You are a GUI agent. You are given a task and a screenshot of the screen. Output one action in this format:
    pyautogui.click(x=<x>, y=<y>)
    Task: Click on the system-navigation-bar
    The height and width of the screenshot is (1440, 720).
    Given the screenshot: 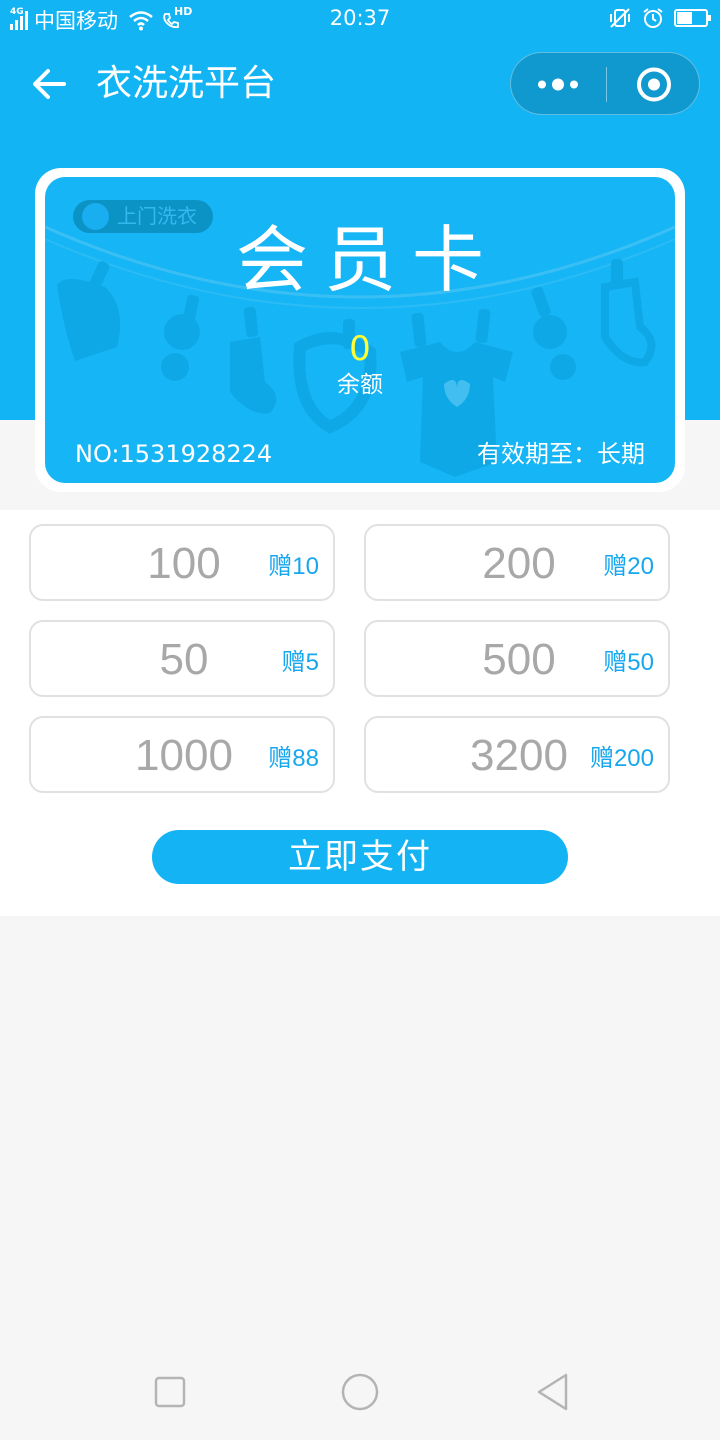 What is the action you would take?
    pyautogui.click(x=360, y=1392)
    